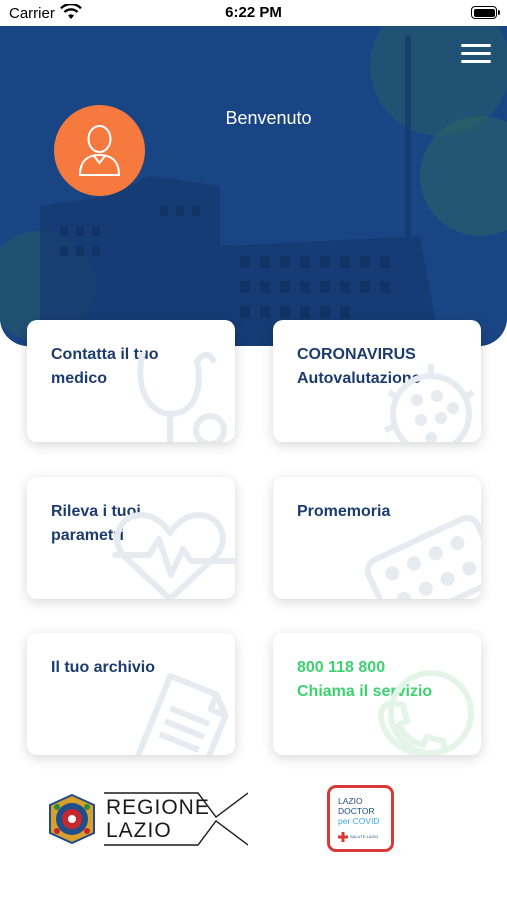  I want to click on doctor-logo-line2: DOCTOR, so click(356, 811).